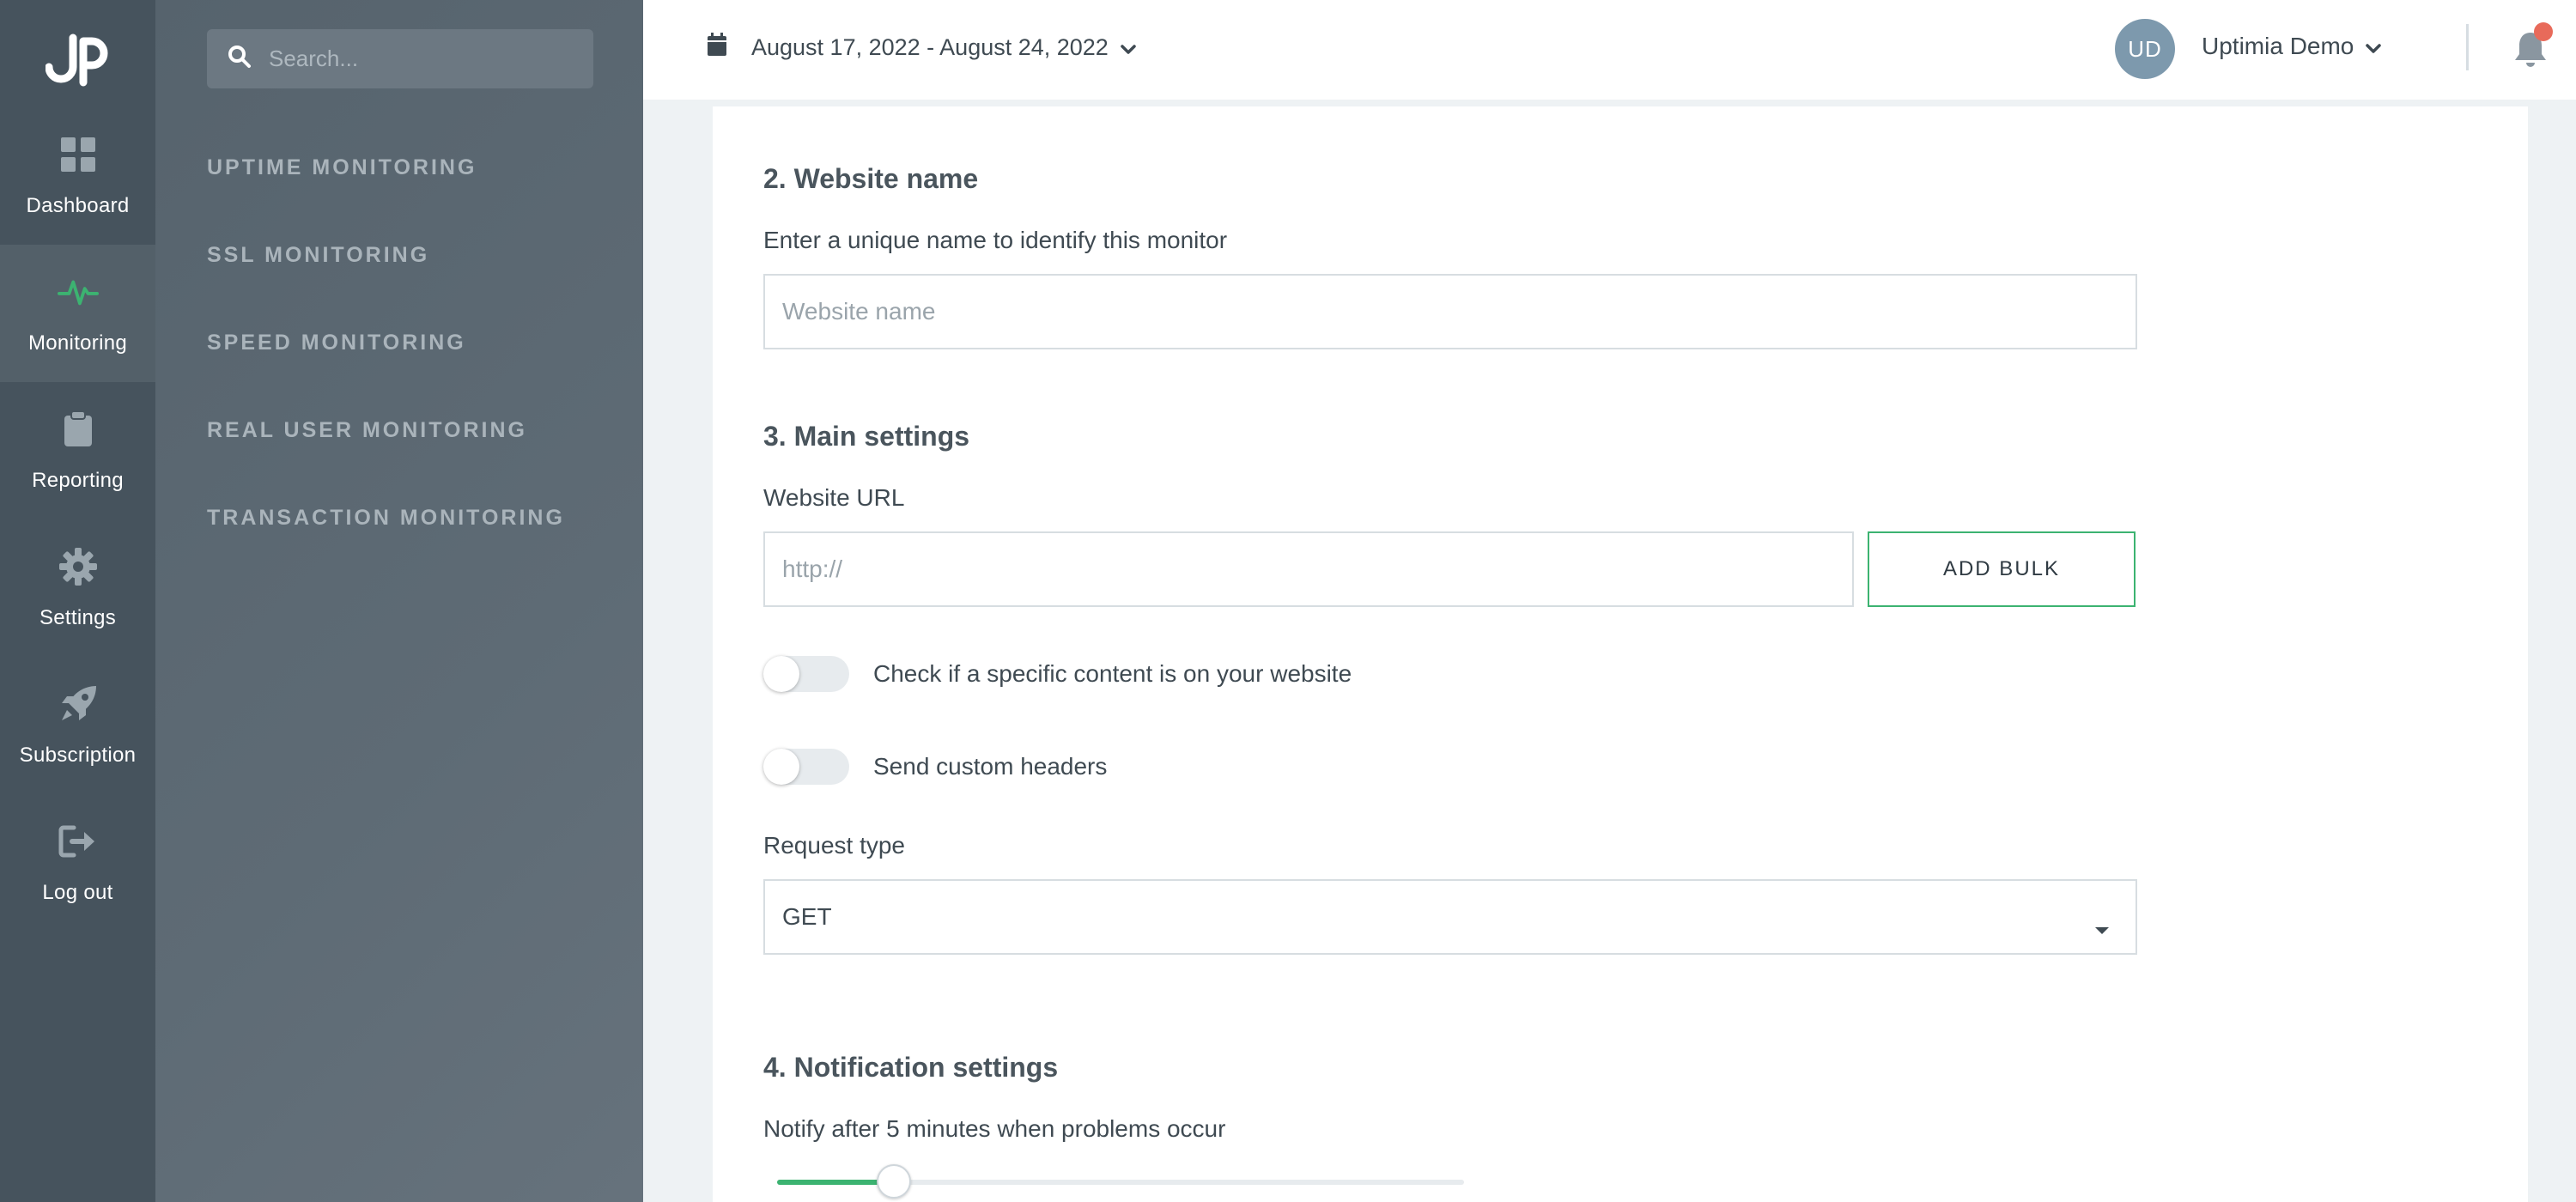 The height and width of the screenshot is (1202, 2576). What do you see at coordinates (78, 841) in the screenshot?
I see `logout-icon` at bounding box center [78, 841].